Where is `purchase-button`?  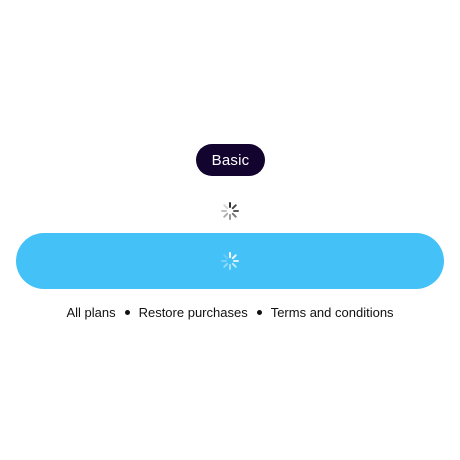 purchase-button is located at coordinates (230, 261).